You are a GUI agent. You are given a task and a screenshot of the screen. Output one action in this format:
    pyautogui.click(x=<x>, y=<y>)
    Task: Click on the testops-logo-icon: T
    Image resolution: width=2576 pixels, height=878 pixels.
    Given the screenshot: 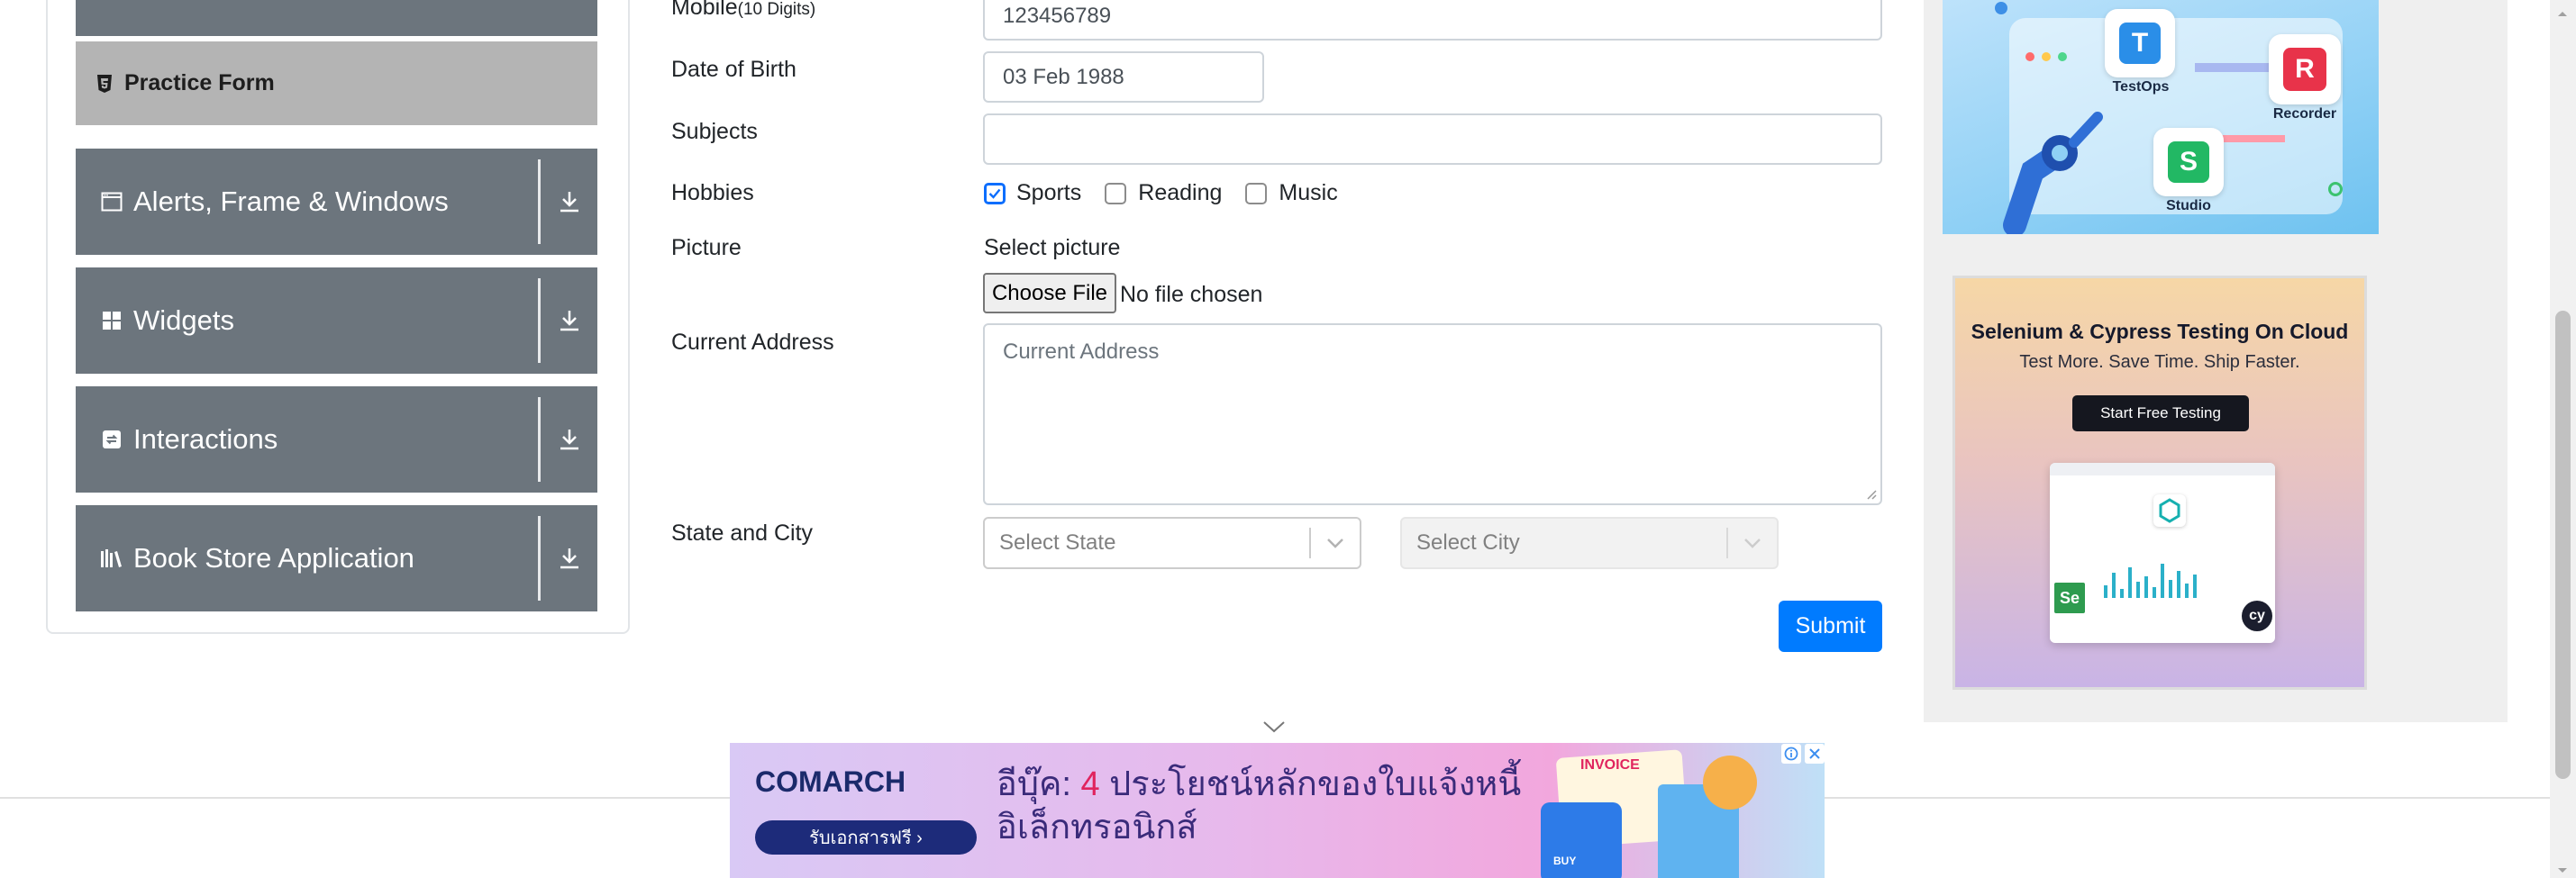 What is the action you would take?
    pyautogui.click(x=2140, y=43)
    